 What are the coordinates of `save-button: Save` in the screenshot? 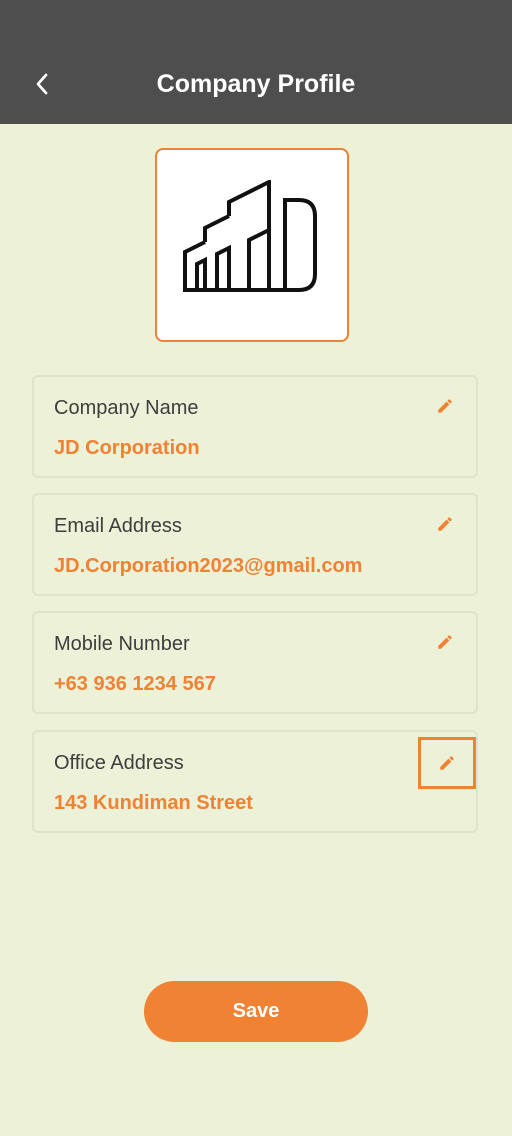 It's located at (256, 1011).